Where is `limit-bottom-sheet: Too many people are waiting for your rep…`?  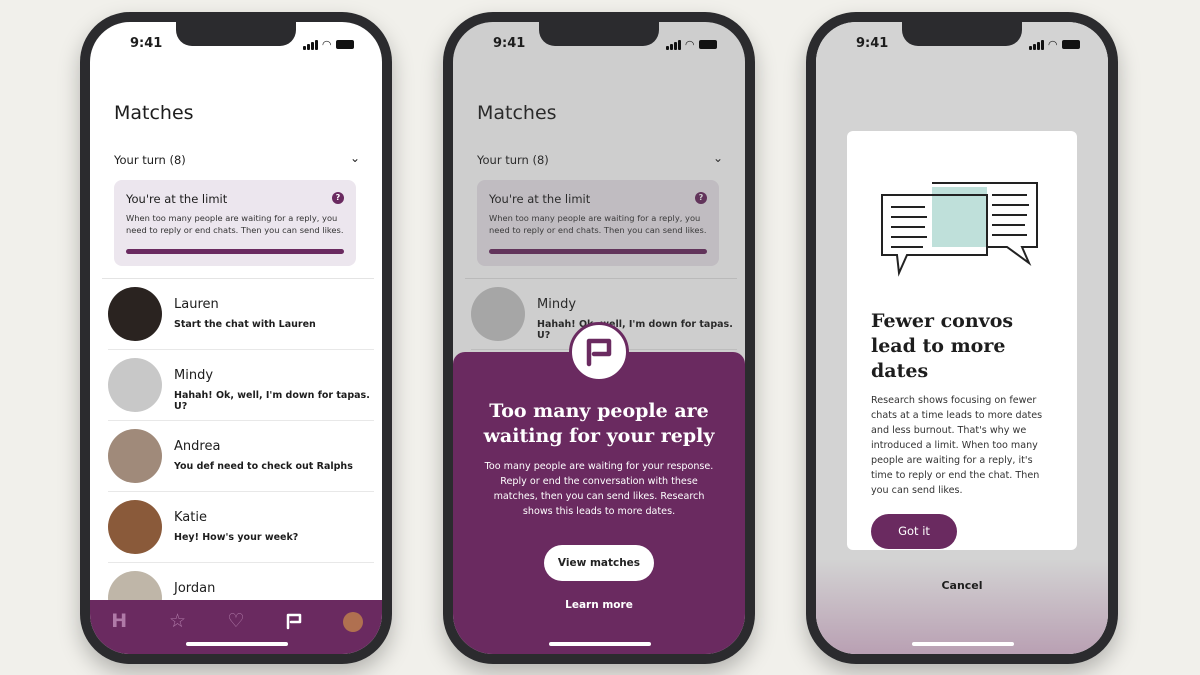
limit-bottom-sheet: Too many people are waiting for your rep… is located at coordinates (599, 488).